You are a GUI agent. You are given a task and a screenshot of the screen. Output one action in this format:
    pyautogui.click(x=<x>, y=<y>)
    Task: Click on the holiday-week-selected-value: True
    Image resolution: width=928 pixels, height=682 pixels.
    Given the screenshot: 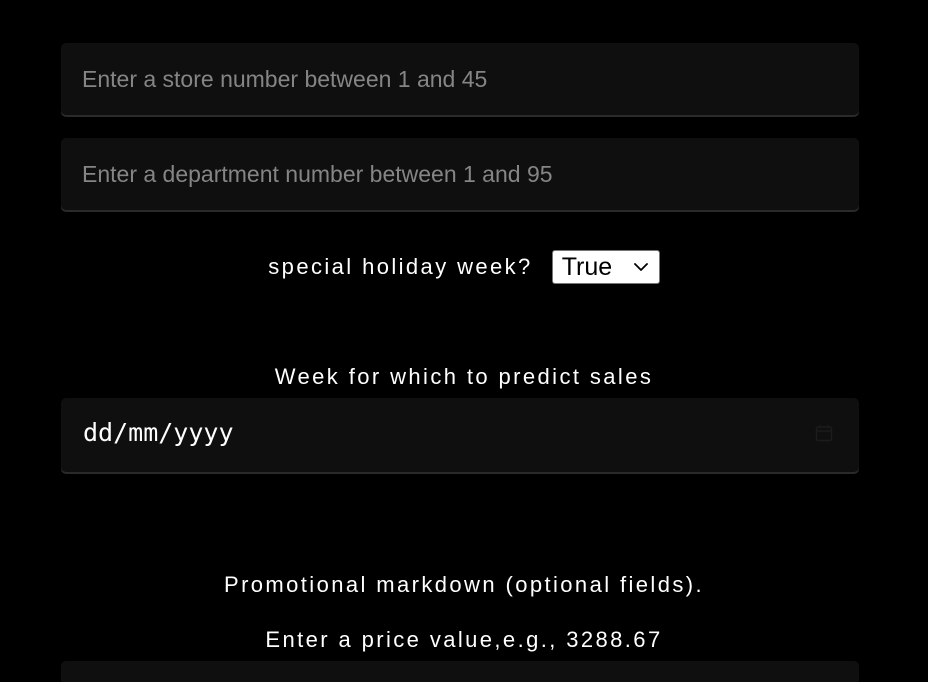 What is the action you would take?
    pyautogui.click(x=587, y=266)
    